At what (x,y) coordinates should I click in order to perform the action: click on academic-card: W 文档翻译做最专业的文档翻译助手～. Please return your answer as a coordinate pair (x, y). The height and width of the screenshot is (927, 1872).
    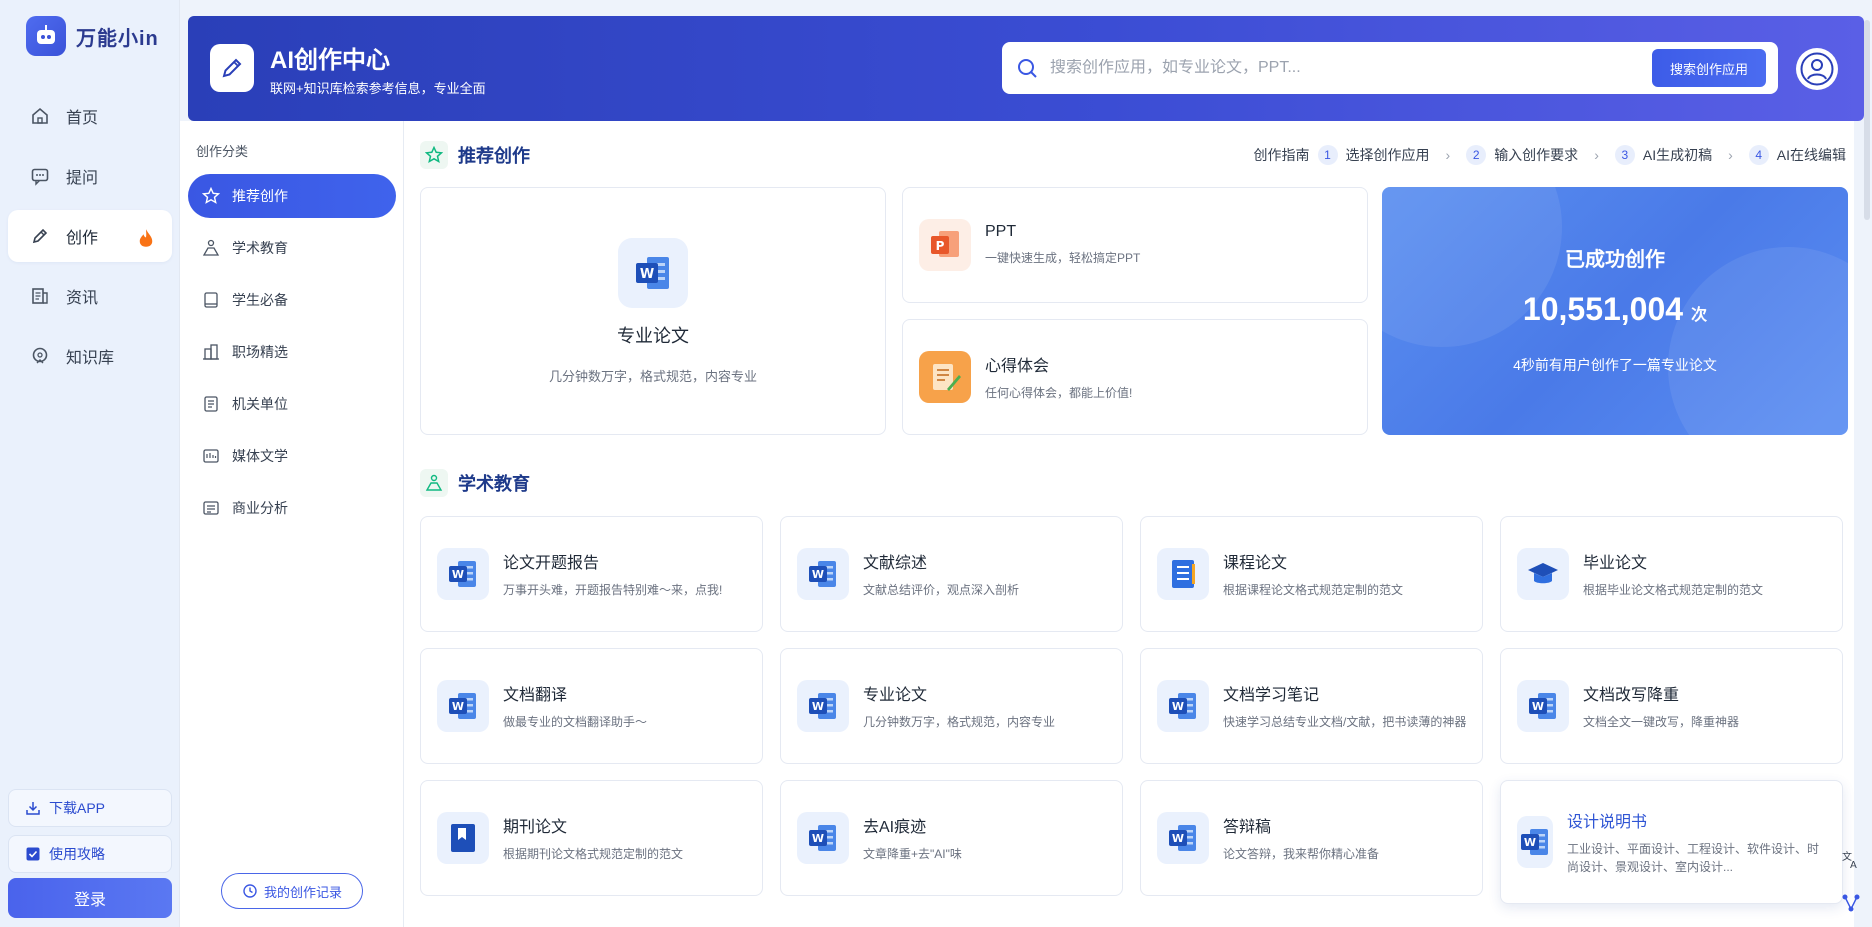
    Looking at the image, I should click on (591, 706).